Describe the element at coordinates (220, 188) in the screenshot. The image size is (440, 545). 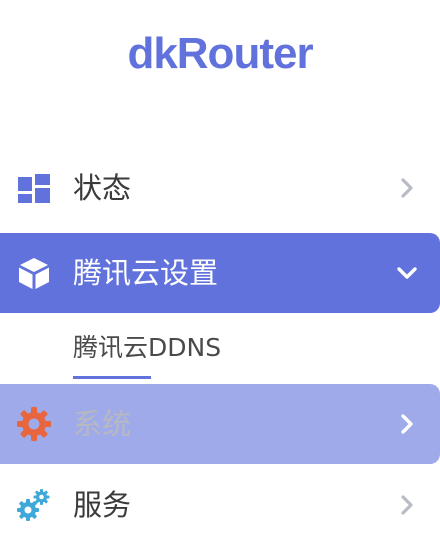
I see `sidebar-item-status: 状态` at that location.